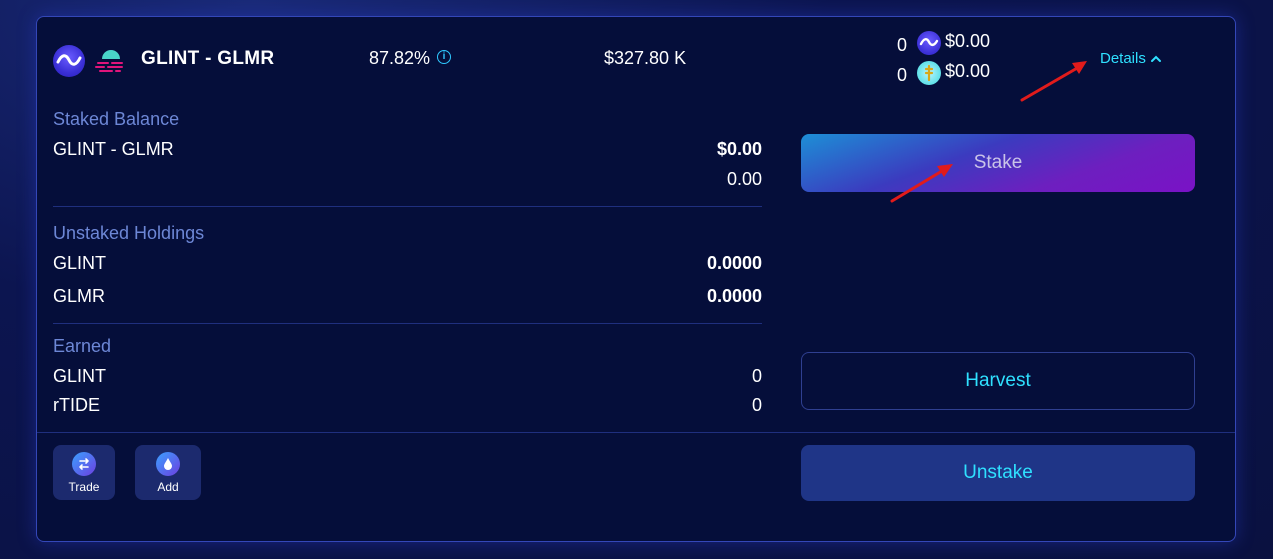 This screenshot has width=1273, height=559. What do you see at coordinates (998, 473) in the screenshot?
I see `unstake-button: Unstake` at bounding box center [998, 473].